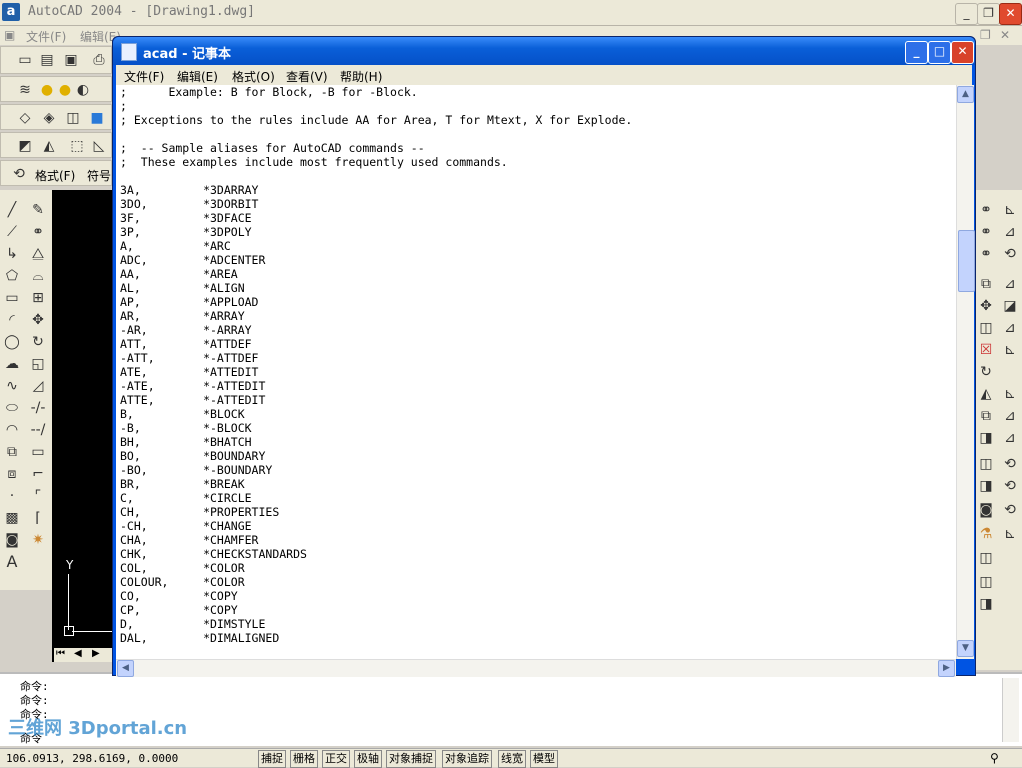 This screenshot has width=1022, height=768. What do you see at coordinates (1010, 416) in the screenshot?
I see `ucs-z-icon: ⊿` at bounding box center [1010, 416].